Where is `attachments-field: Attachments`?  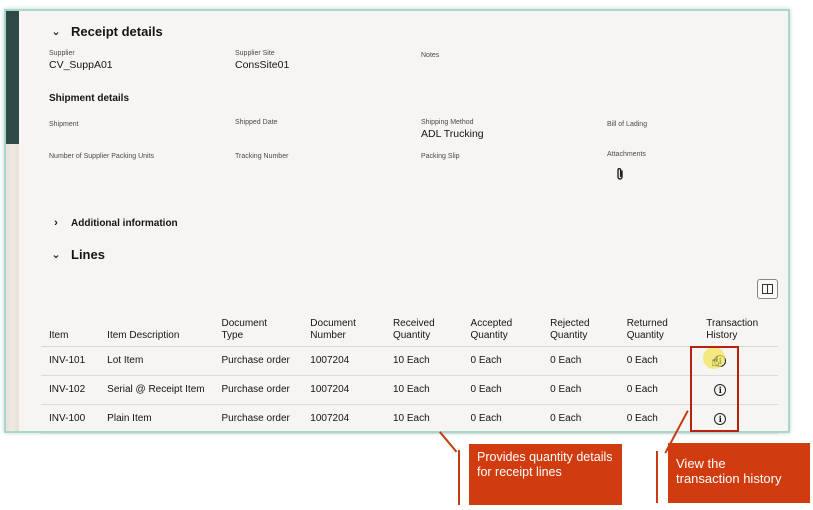 attachments-field: Attachments is located at coordinates (626, 154).